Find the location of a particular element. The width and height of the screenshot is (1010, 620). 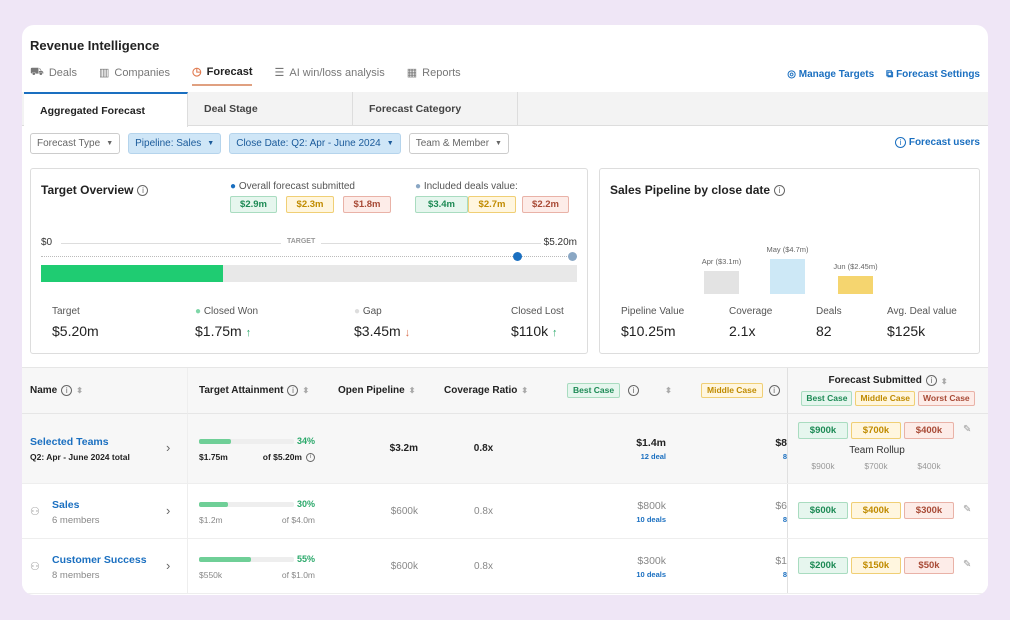

bar-apr is located at coordinates (721, 282).